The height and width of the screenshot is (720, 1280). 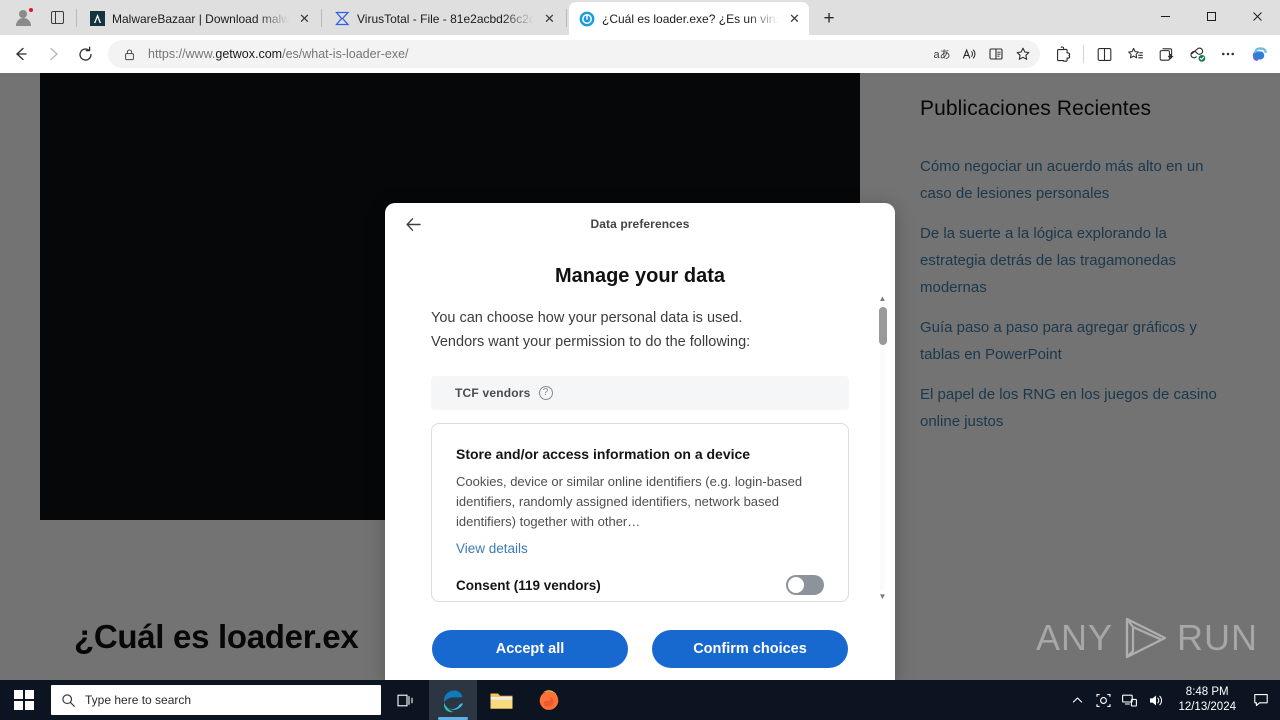 What do you see at coordinates (342, 19) in the screenshot?
I see `virustotal-icon` at bounding box center [342, 19].